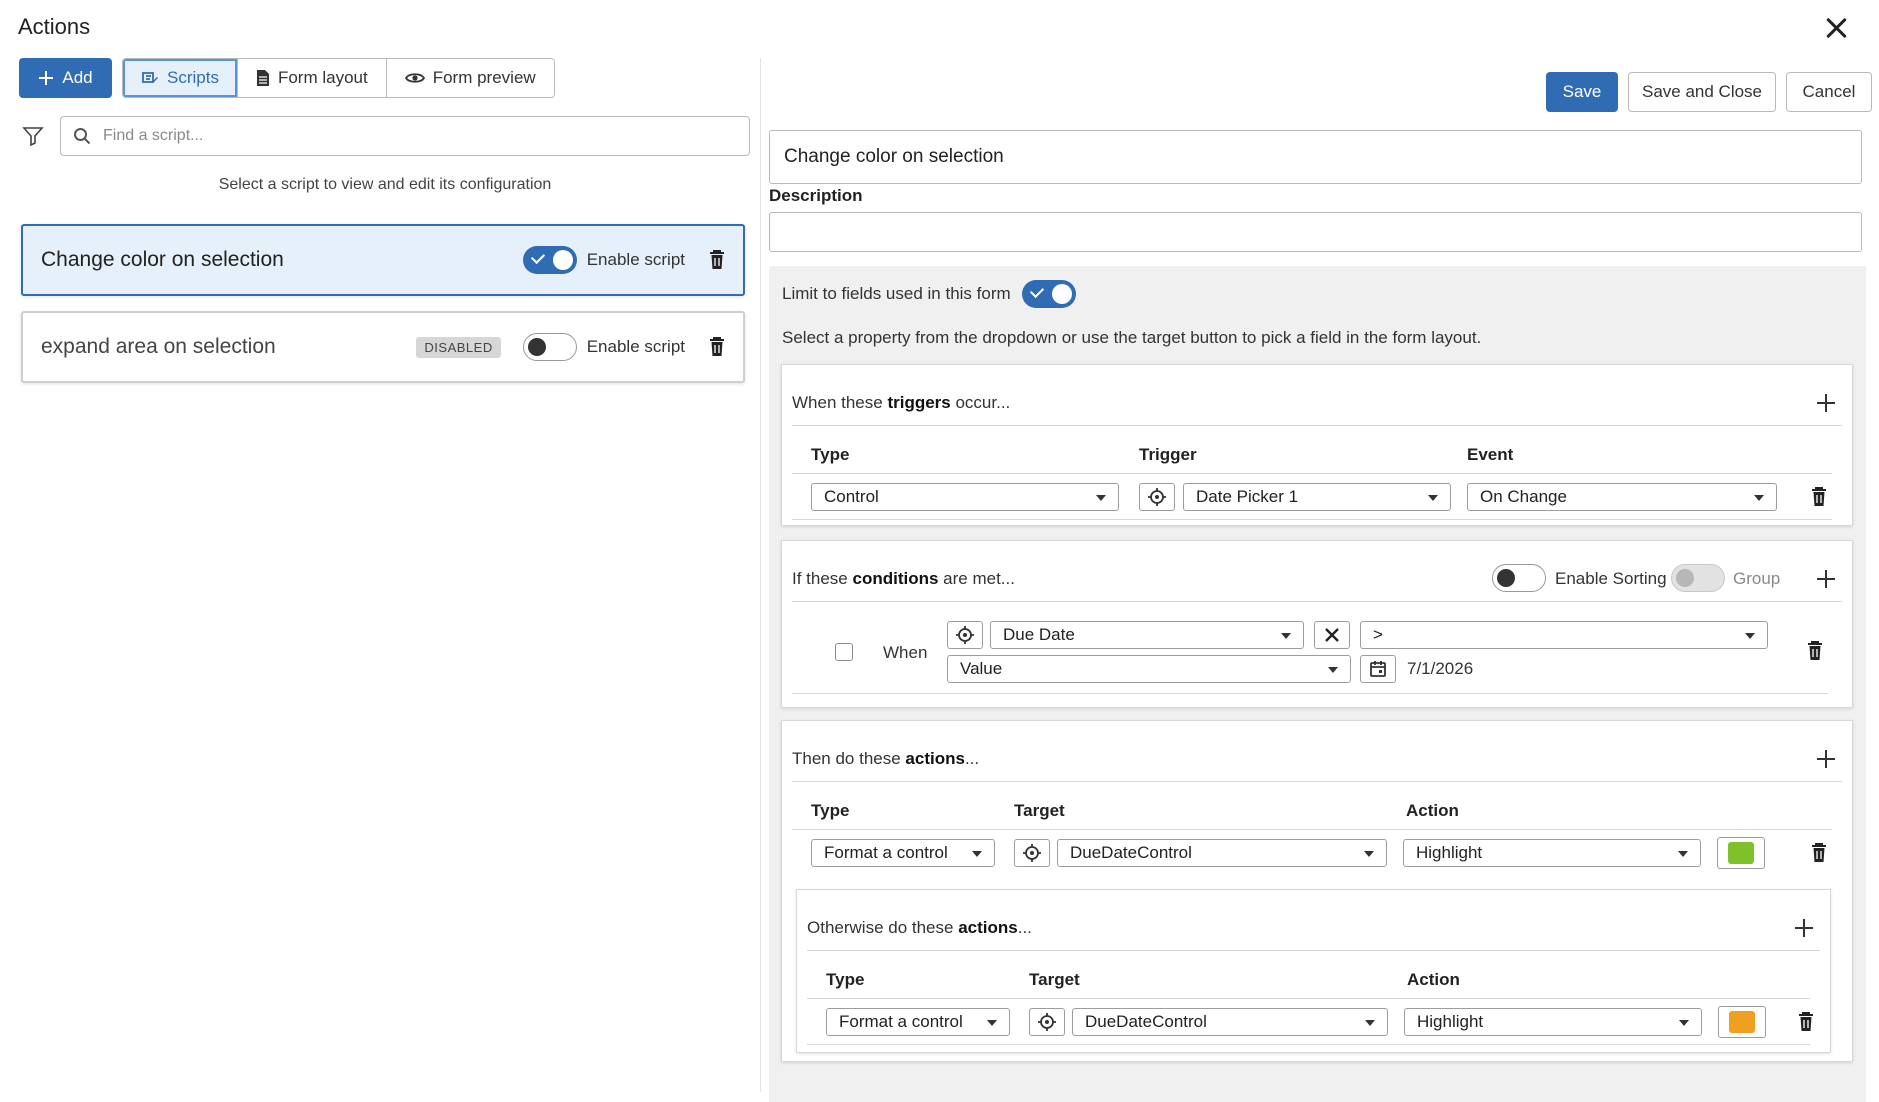 Image resolution: width=1879 pixels, height=1102 pixels. I want to click on close-icon, so click(1837, 28).